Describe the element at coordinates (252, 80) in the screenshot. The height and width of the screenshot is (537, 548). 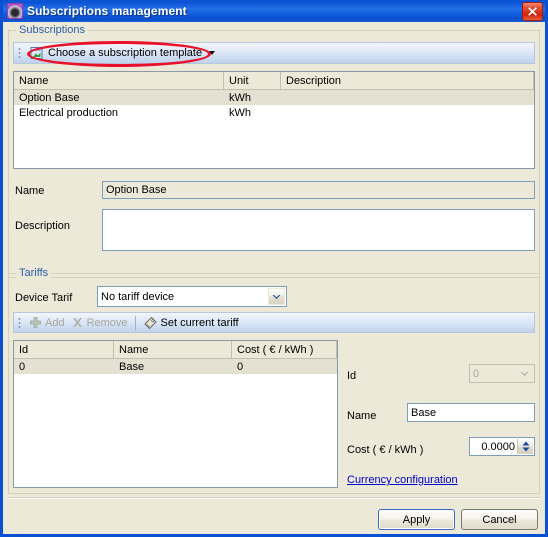
I see `column-header-unit: Unit` at that location.